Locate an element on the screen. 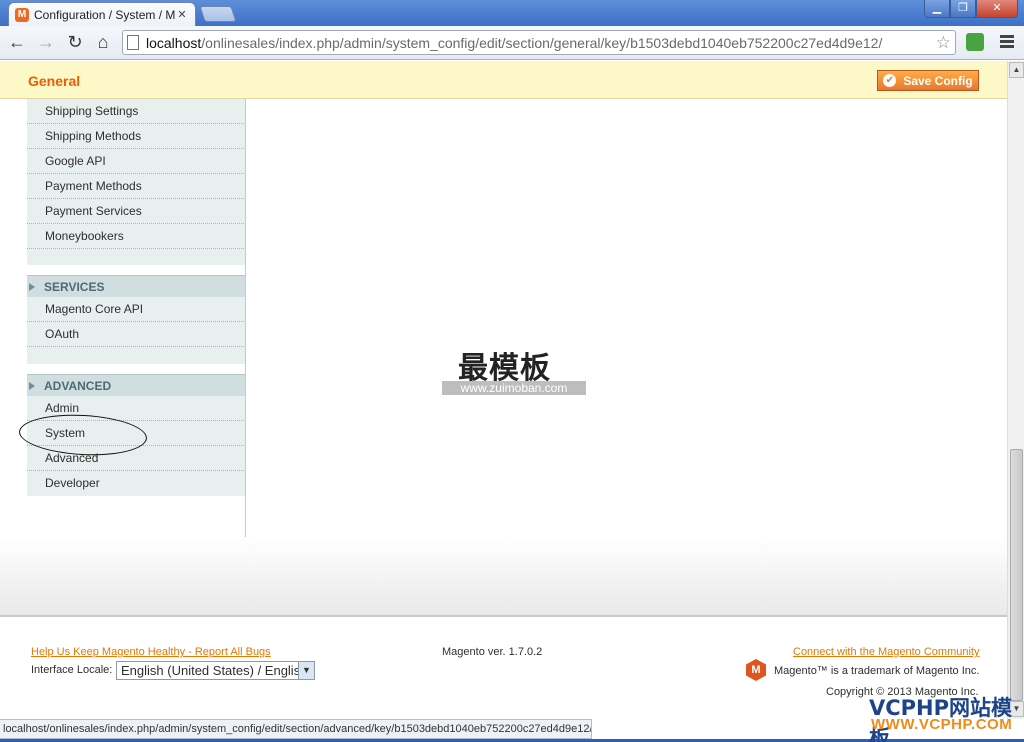 The height and width of the screenshot is (742, 1024). tab-close-icon: ✕ is located at coordinates (182, 14).